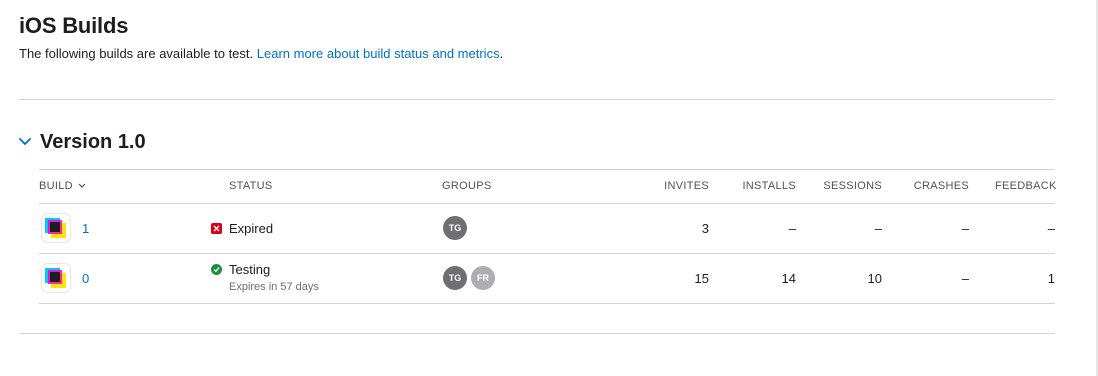 Image resolution: width=1098 pixels, height=376 pixels. I want to click on invites-value: 15, so click(701, 278).